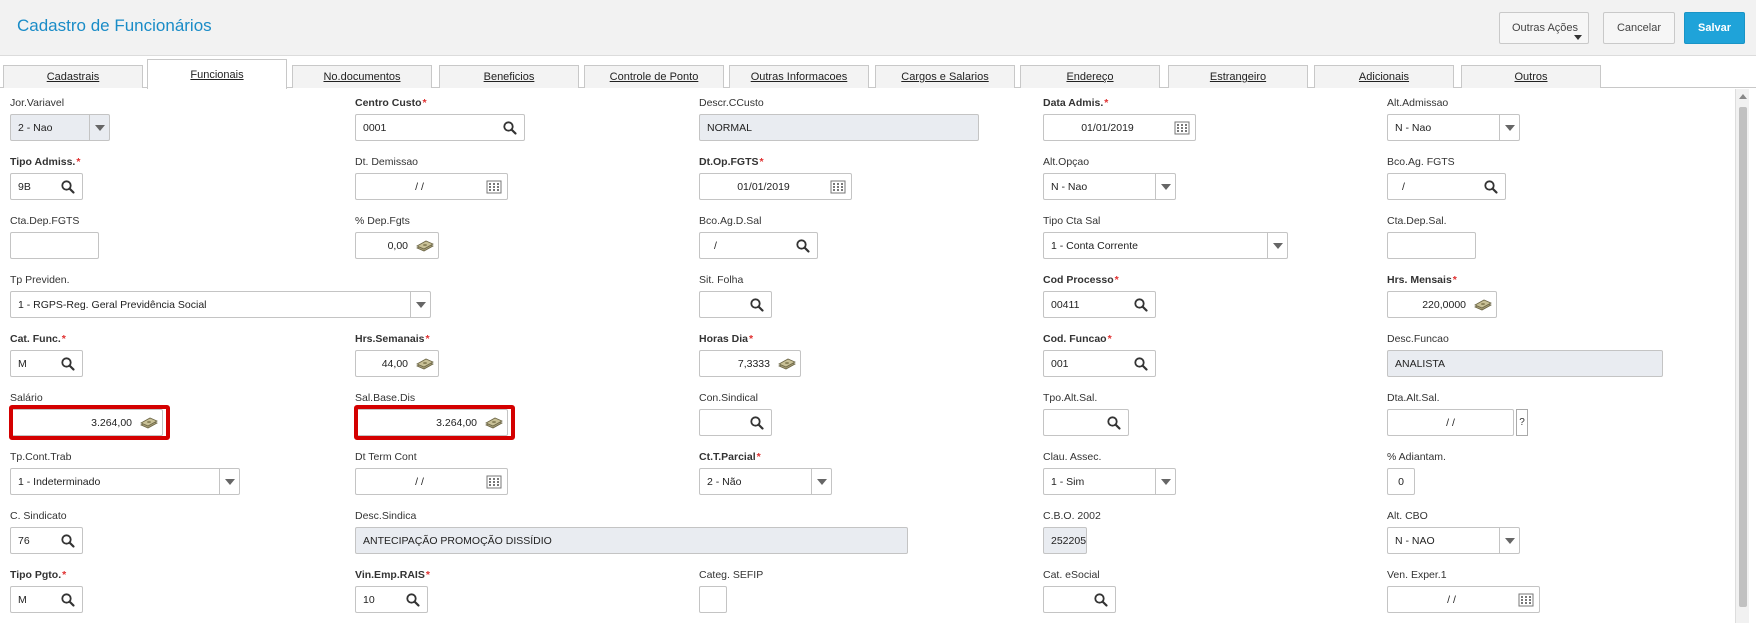 The image size is (1756, 623). Describe the element at coordinates (750, 363) in the screenshot. I see `horas-dia-field: 7,3333` at that location.